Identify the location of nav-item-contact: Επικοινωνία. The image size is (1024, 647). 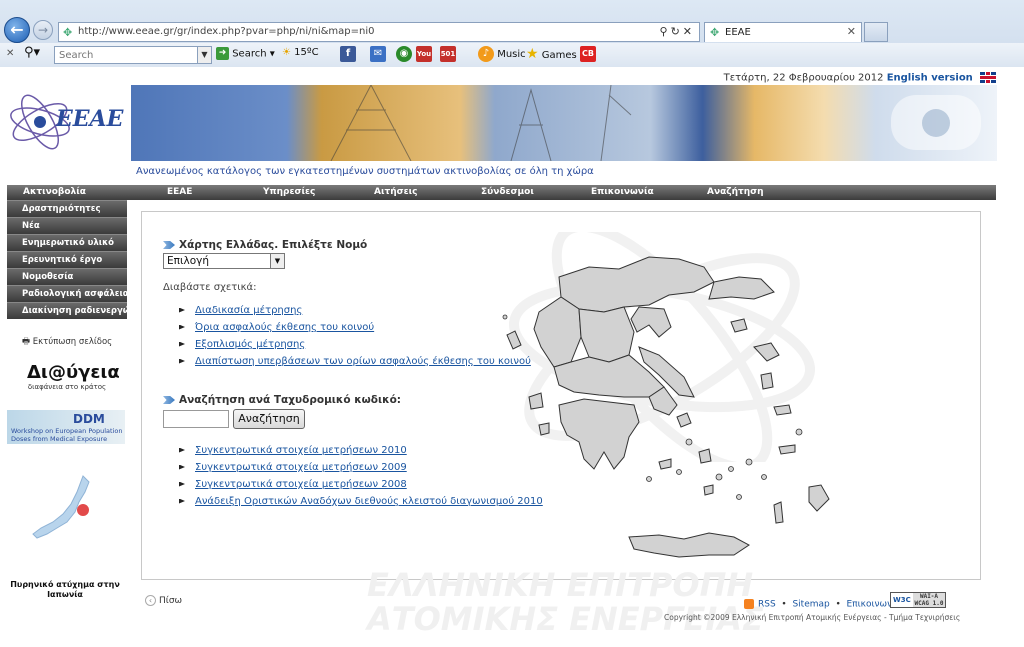
(622, 192).